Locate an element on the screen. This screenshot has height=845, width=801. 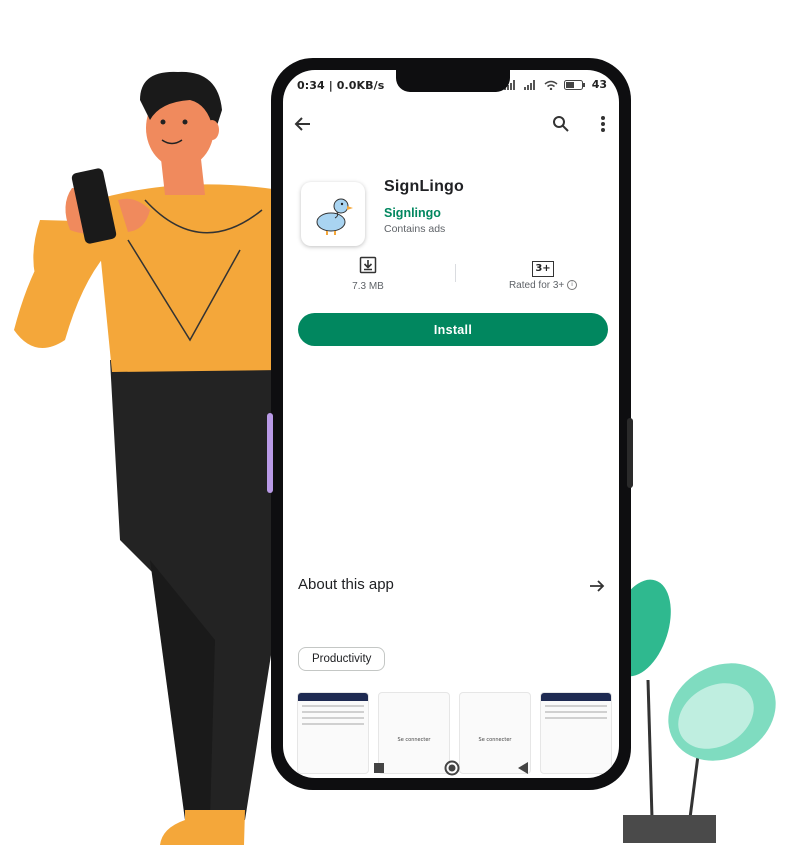
search-icon is located at coordinates (561, 124).